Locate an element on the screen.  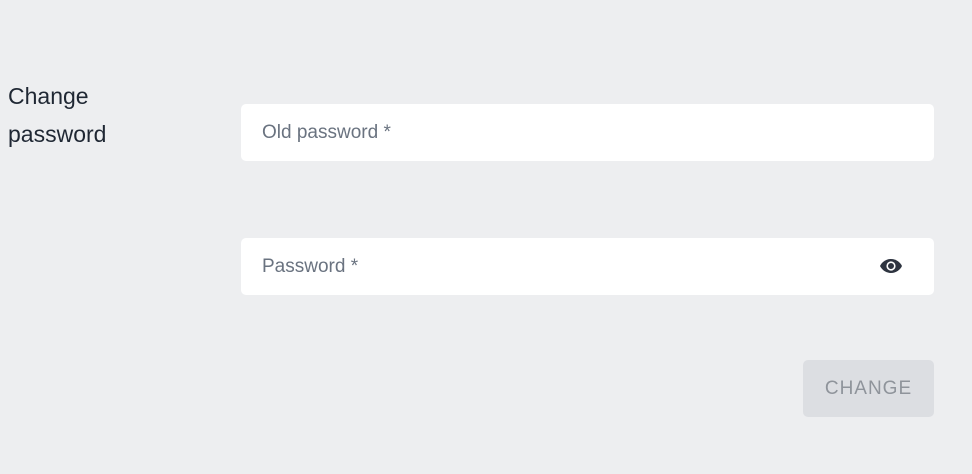
old-password-field is located at coordinates (587, 132).